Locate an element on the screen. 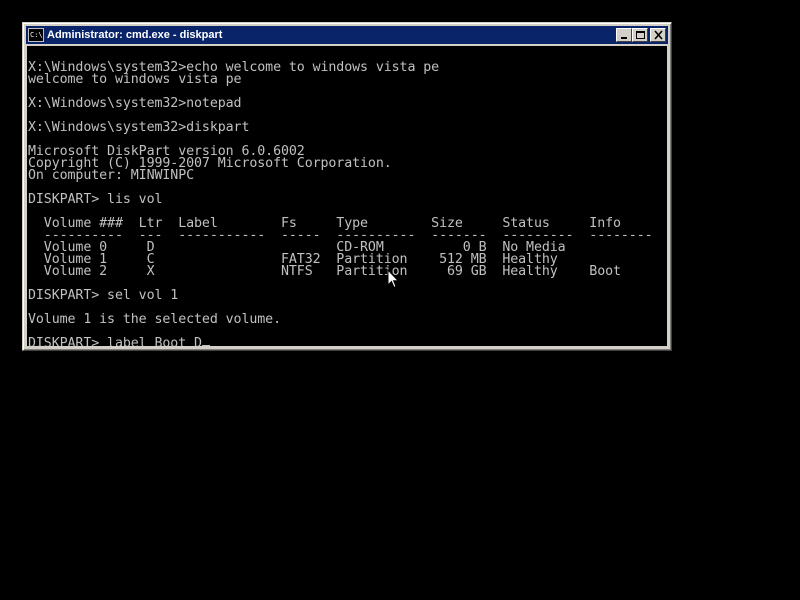 This screenshot has height=600, width=800. window-controls is located at coordinates (641, 35).